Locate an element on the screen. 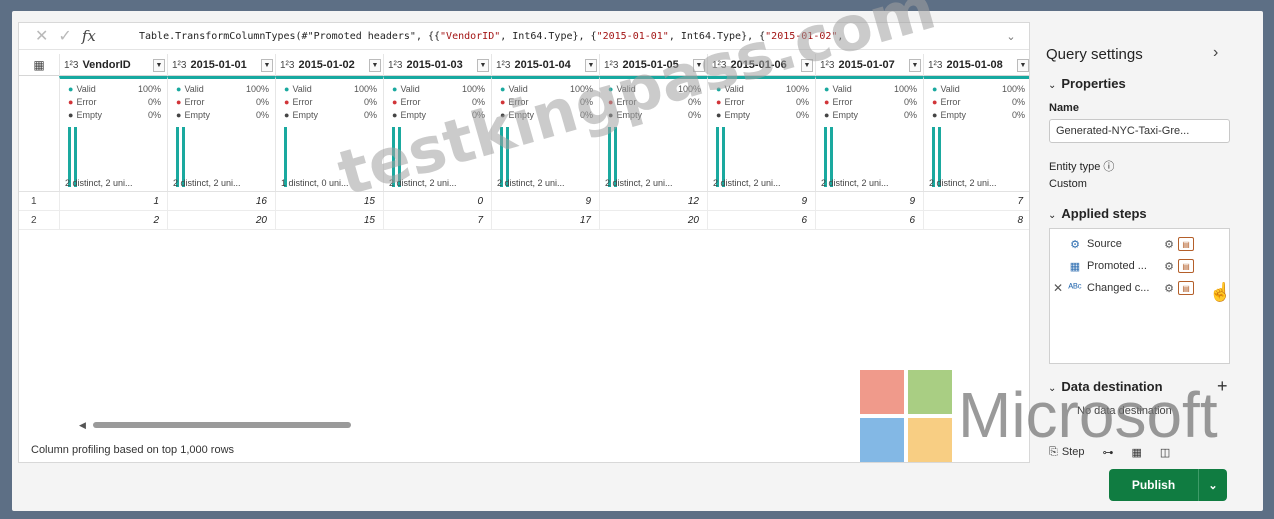 The height and width of the screenshot is (519, 1274). table-row: 2 2 20 15 7 17 20 6 6 8 is located at coordinates (524, 220).